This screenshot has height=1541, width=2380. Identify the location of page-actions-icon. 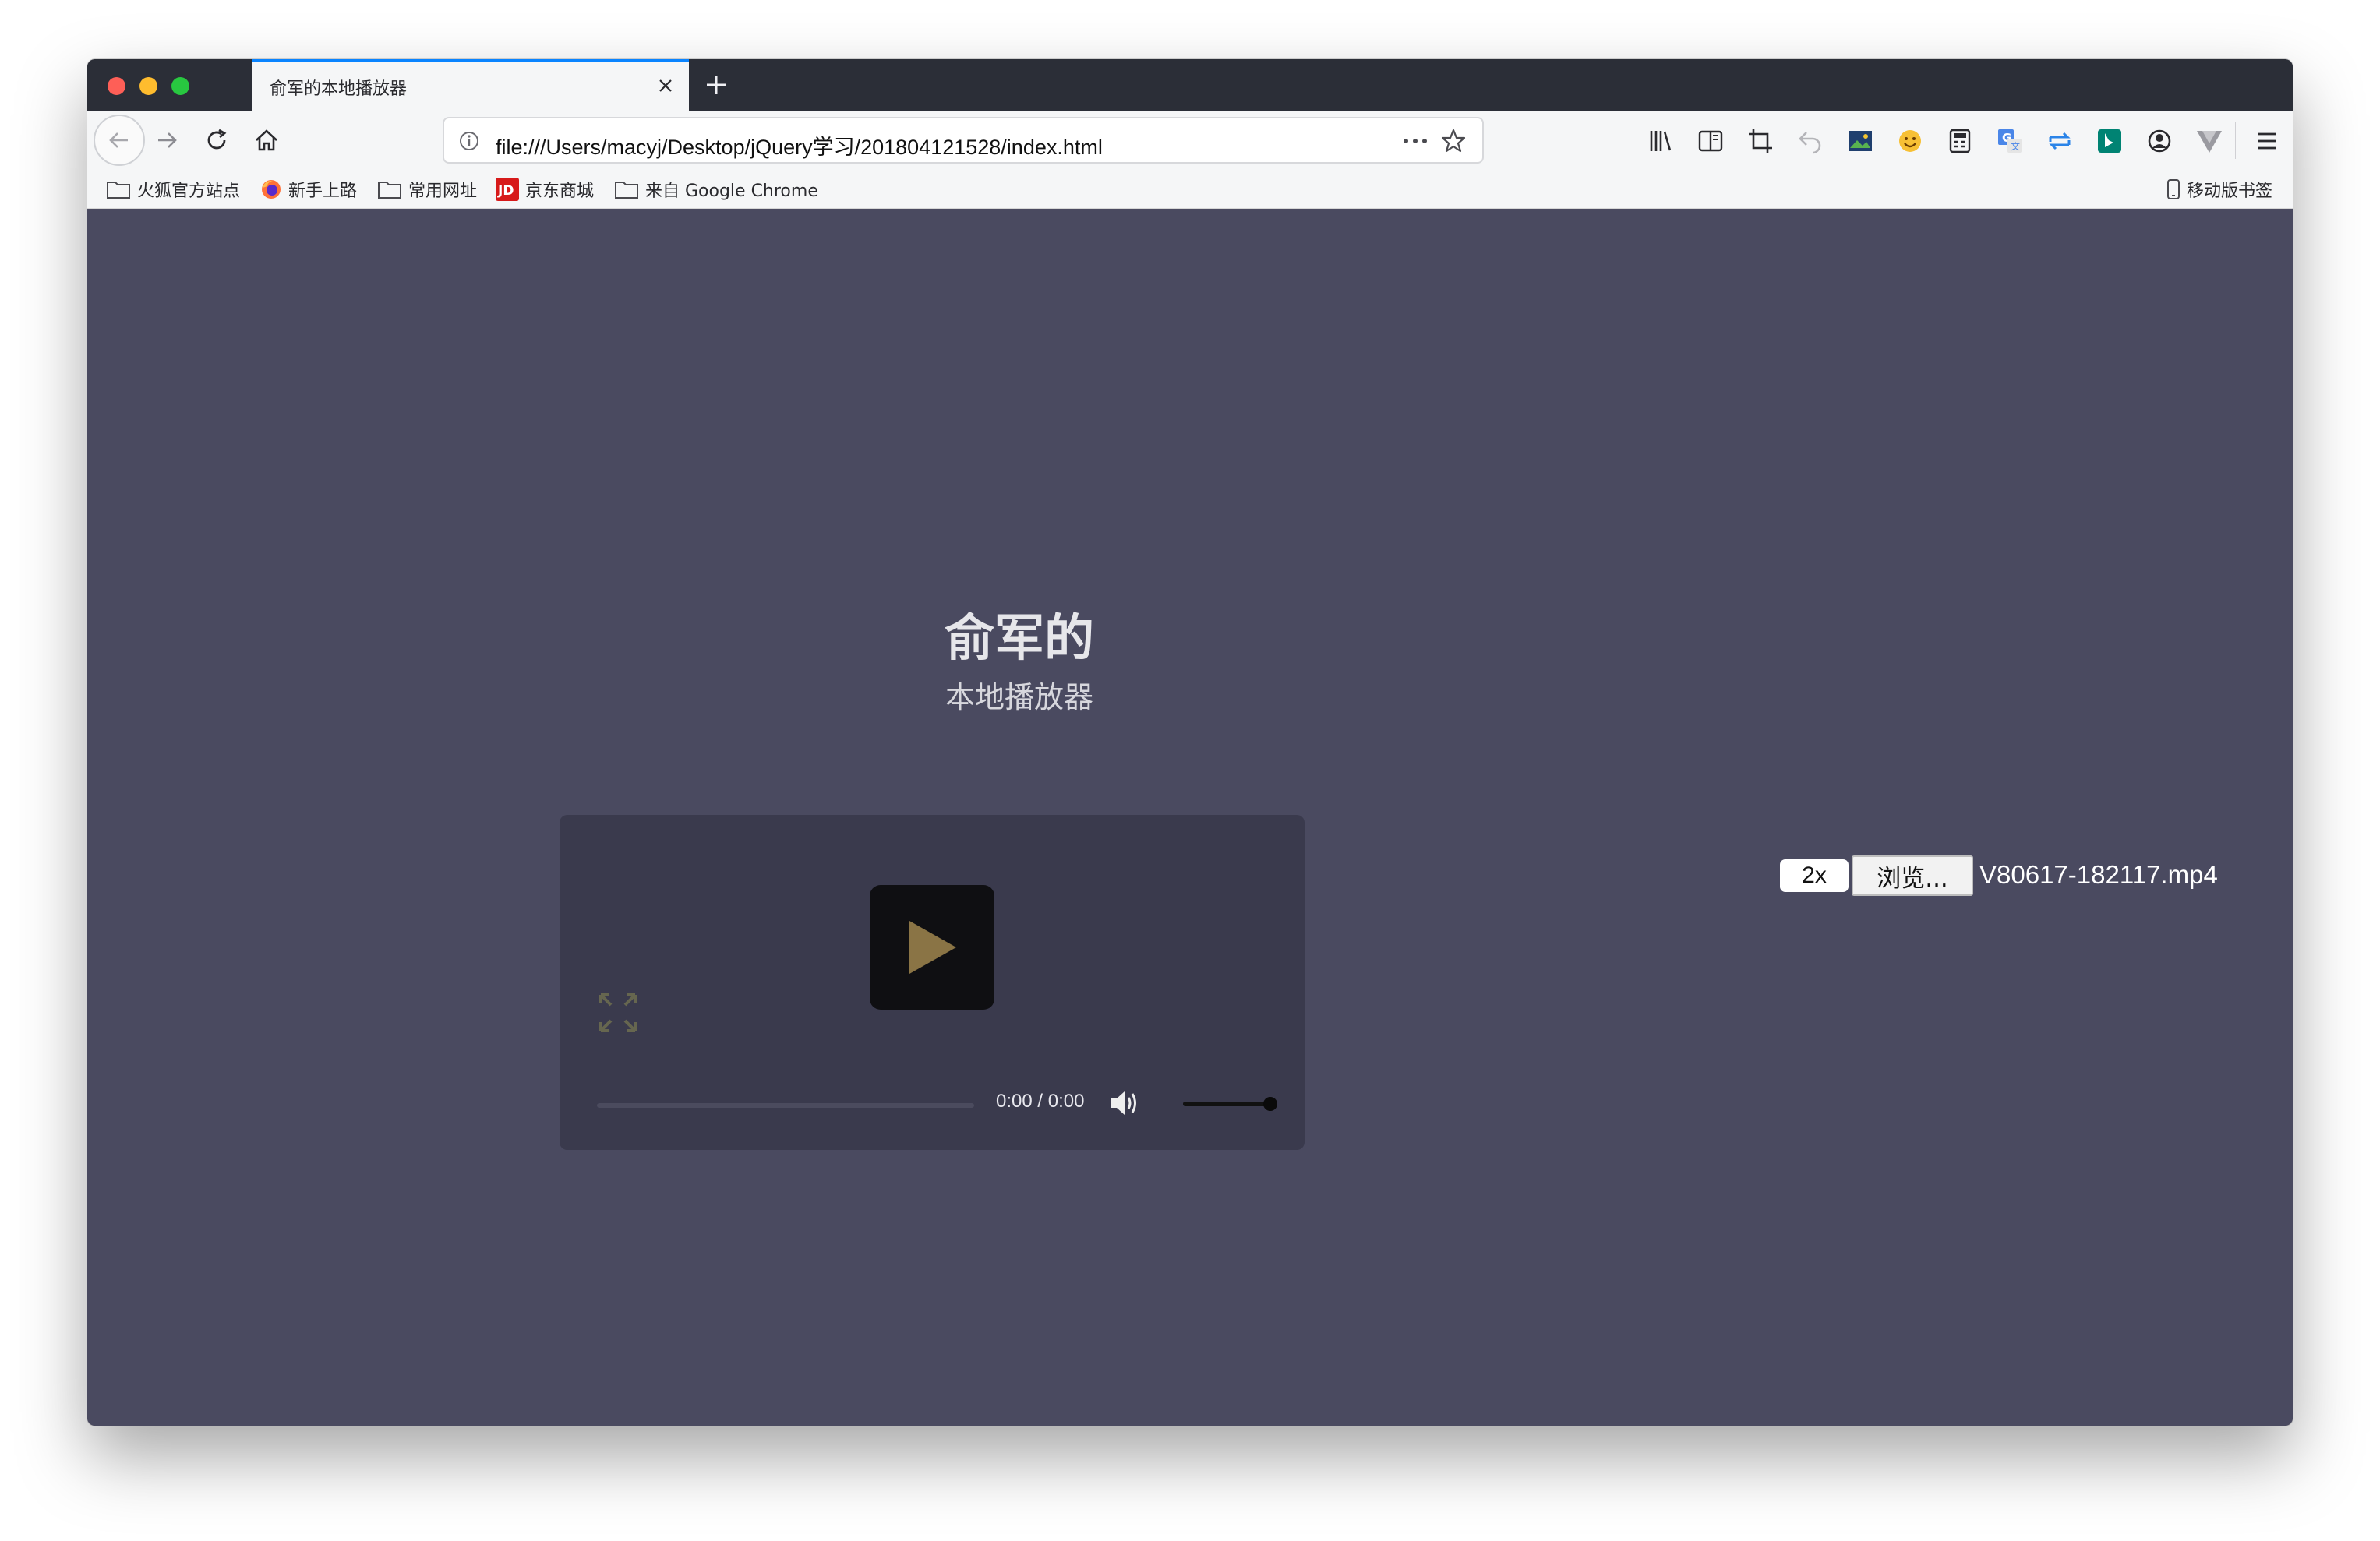
(1415, 141).